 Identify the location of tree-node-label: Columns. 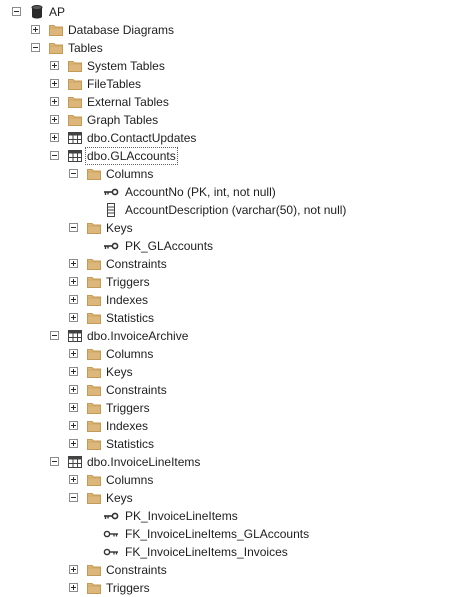
(130, 354).